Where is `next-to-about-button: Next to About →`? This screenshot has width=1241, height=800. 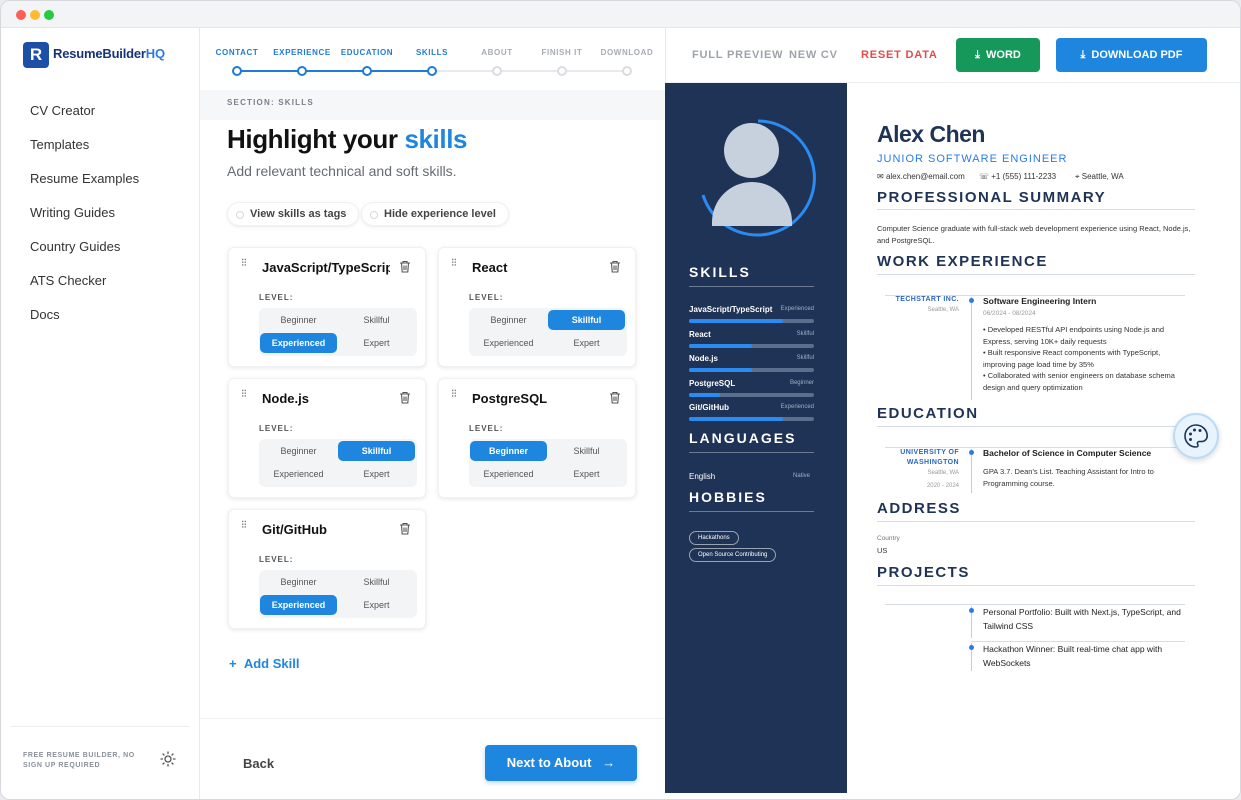
next-to-about-button: Next to About → is located at coordinates (561, 763).